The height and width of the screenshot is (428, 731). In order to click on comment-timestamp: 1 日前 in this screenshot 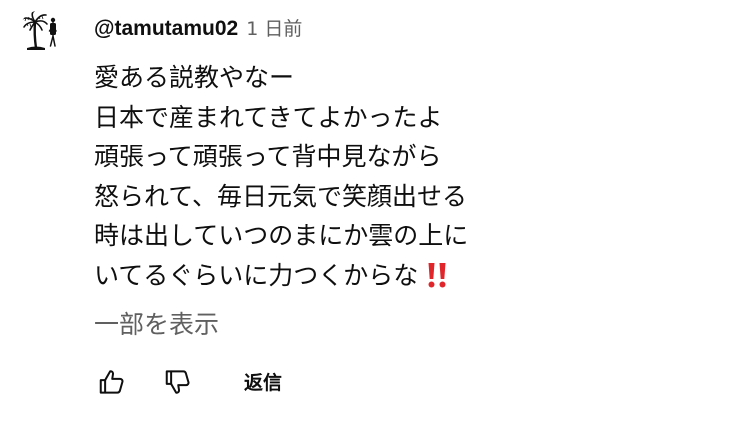, I will do `click(274, 27)`.